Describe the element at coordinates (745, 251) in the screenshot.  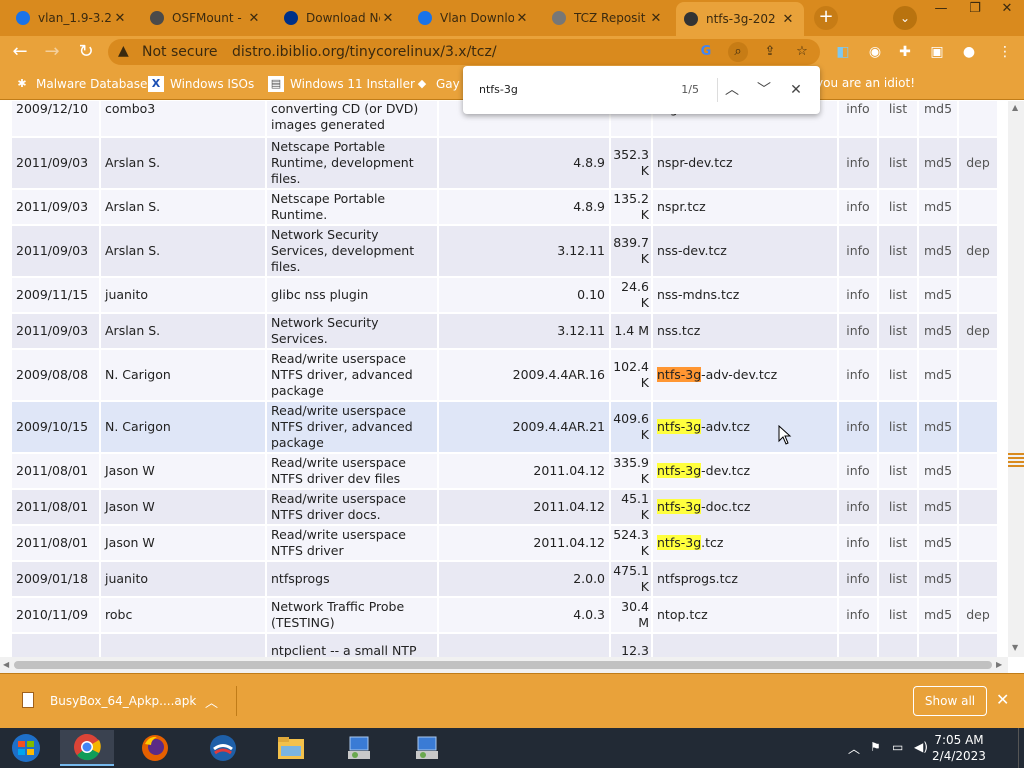
I see `cell-filename: nss-dev.tcz` at that location.